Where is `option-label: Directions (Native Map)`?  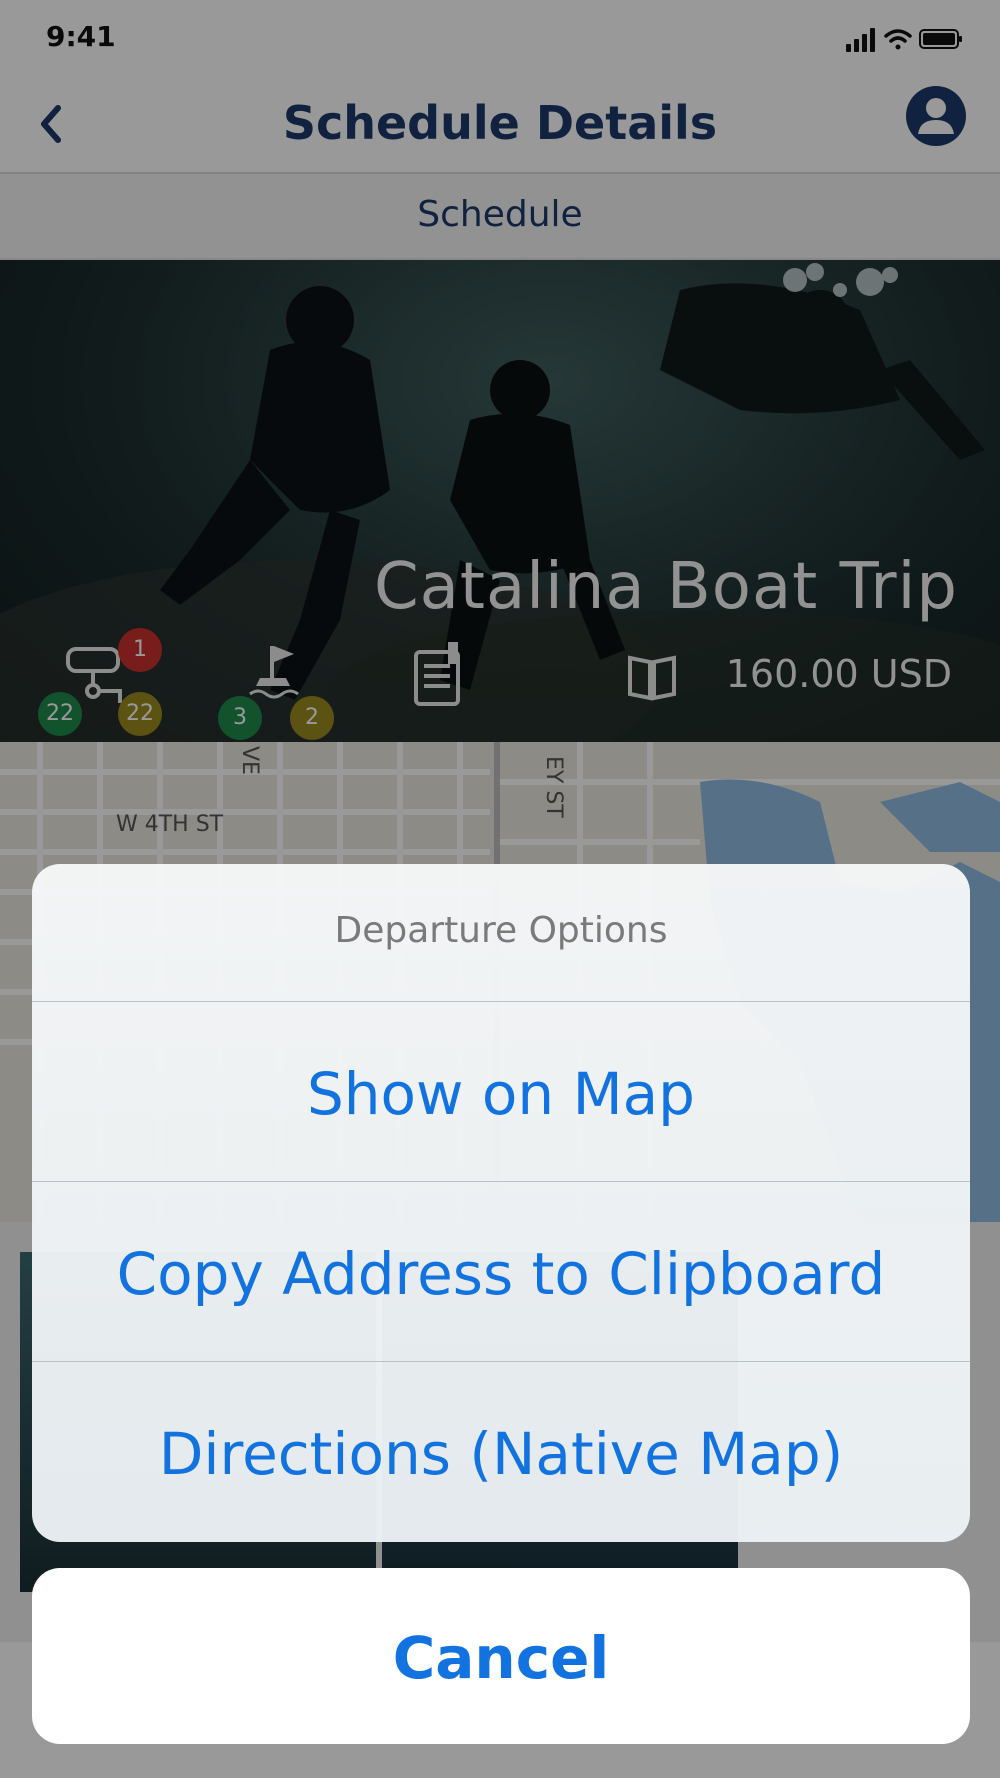
option-label: Directions (Native Map) is located at coordinates (501, 1454).